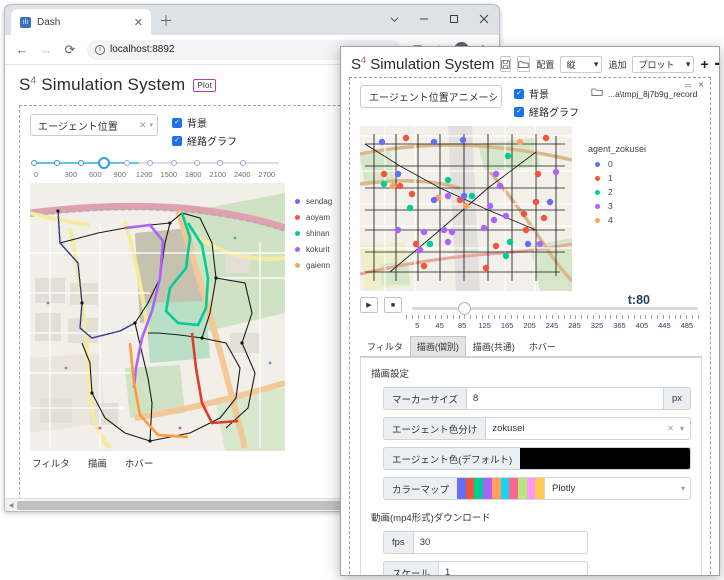 This screenshot has width=724, height=580. What do you see at coordinates (393, 305) in the screenshot?
I see `stop-icon: ■` at bounding box center [393, 305].